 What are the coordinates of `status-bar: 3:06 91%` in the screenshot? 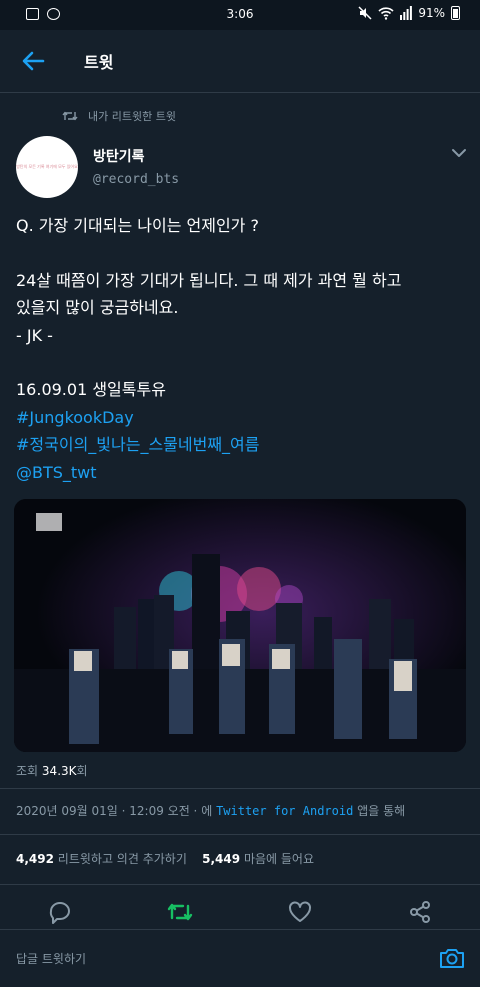 It's located at (240, 15).